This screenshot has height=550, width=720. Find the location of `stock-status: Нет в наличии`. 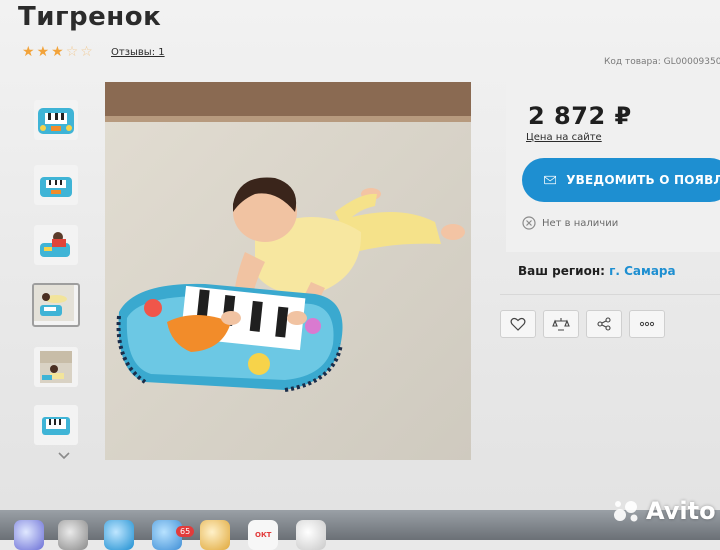

stock-status: Нет в наличии is located at coordinates (570, 223).